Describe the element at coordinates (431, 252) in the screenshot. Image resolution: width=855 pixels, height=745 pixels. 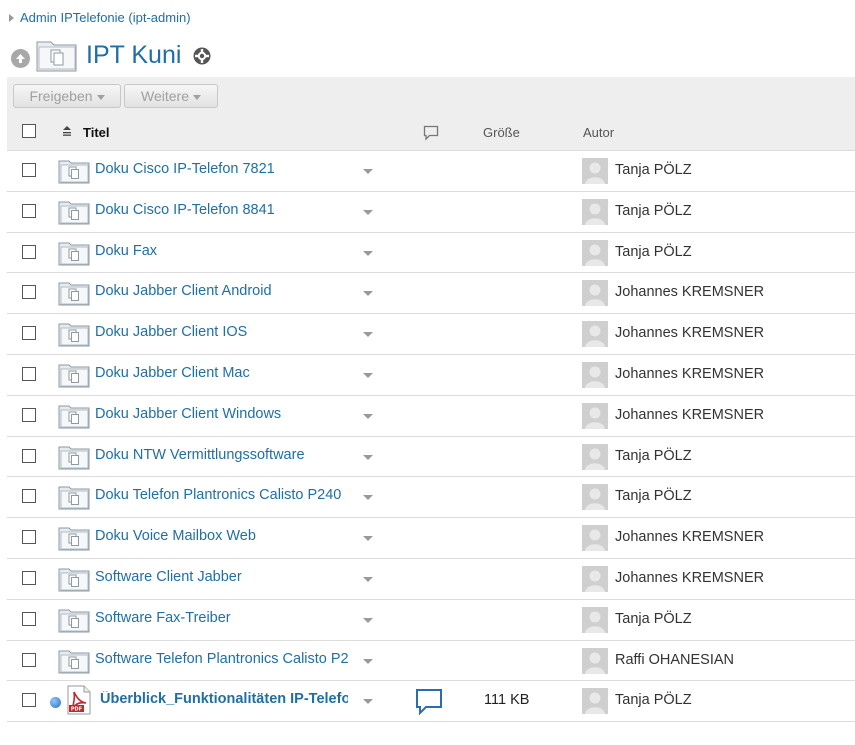
I see `table-row: Doku Fax Tanja PÖLZ` at that location.